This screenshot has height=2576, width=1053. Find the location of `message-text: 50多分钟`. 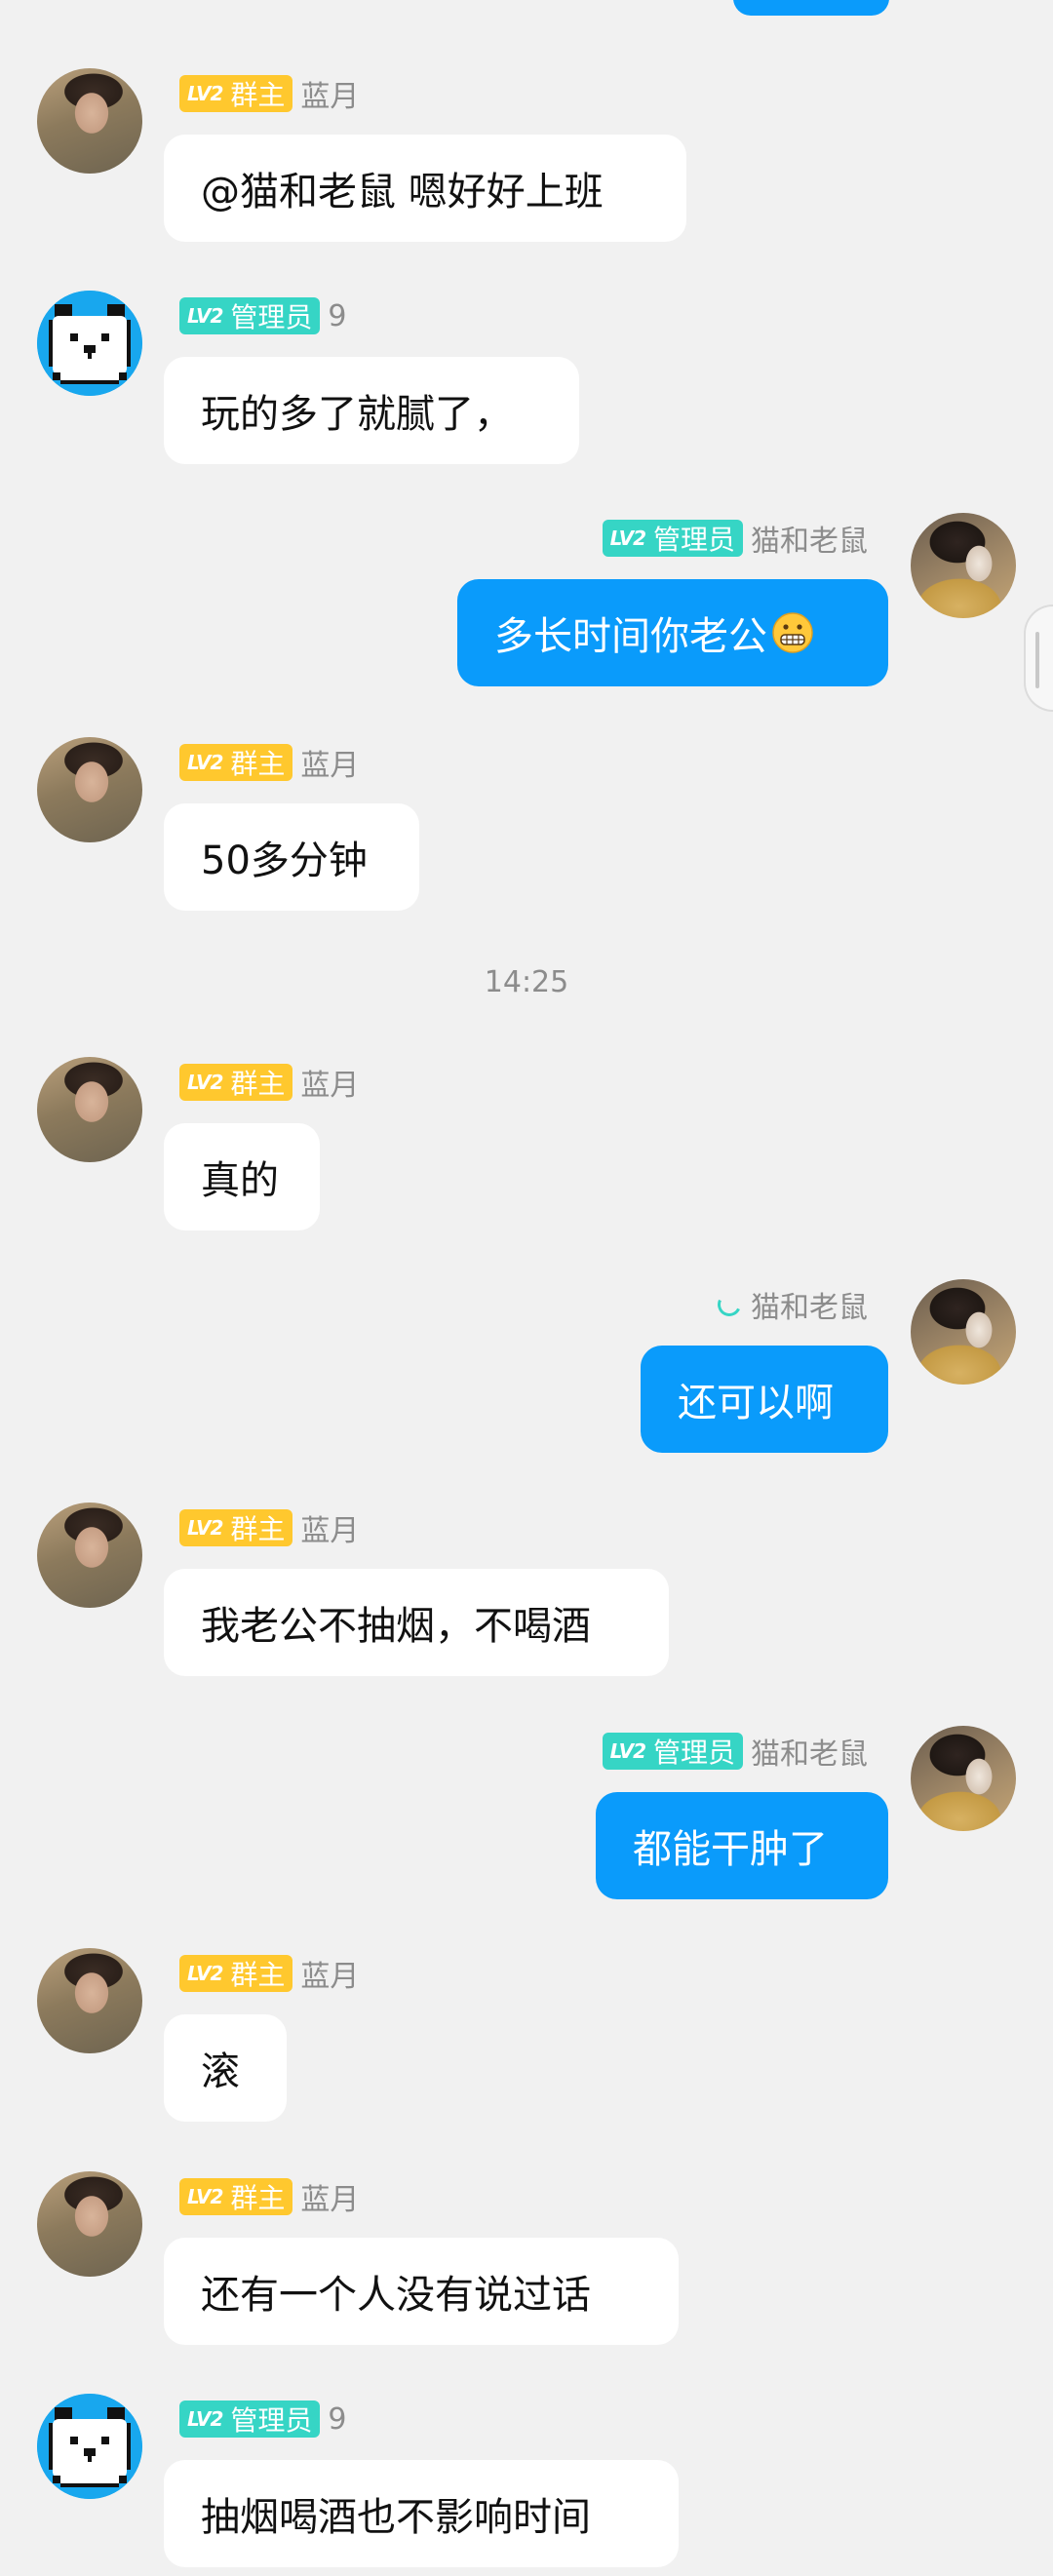

message-text: 50多分钟 is located at coordinates (284, 861).